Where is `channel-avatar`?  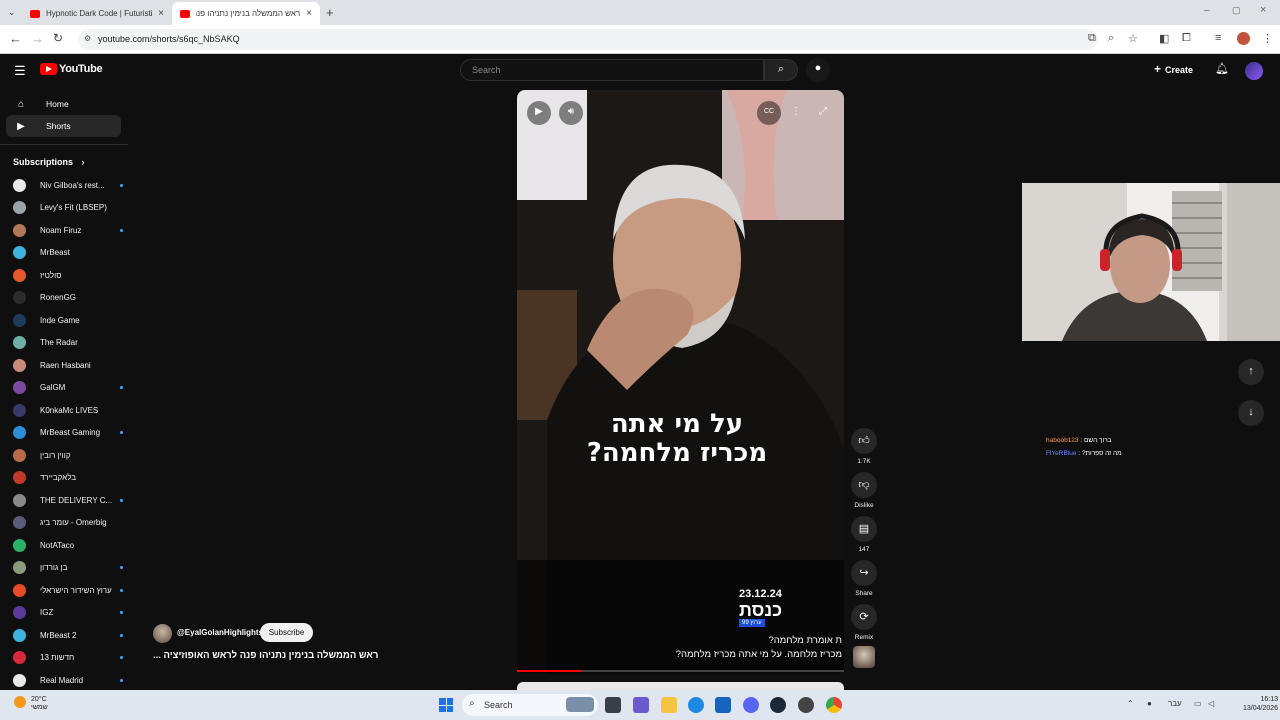 channel-avatar is located at coordinates (162, 633).